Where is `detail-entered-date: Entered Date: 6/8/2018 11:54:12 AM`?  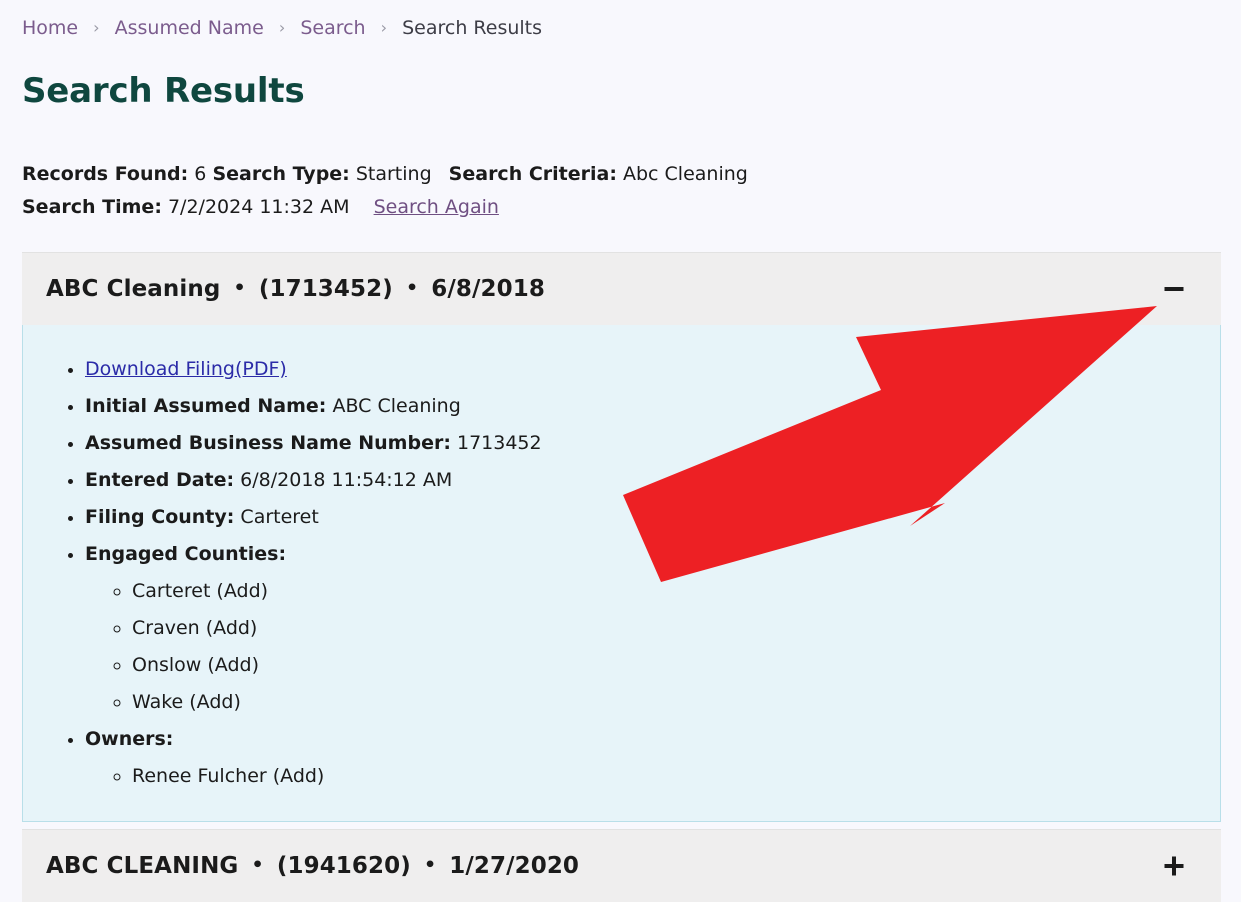
detail-entered-date: Entered Date: 6/8/2018 11:54:12 AM is located at coordinates (642, 480).